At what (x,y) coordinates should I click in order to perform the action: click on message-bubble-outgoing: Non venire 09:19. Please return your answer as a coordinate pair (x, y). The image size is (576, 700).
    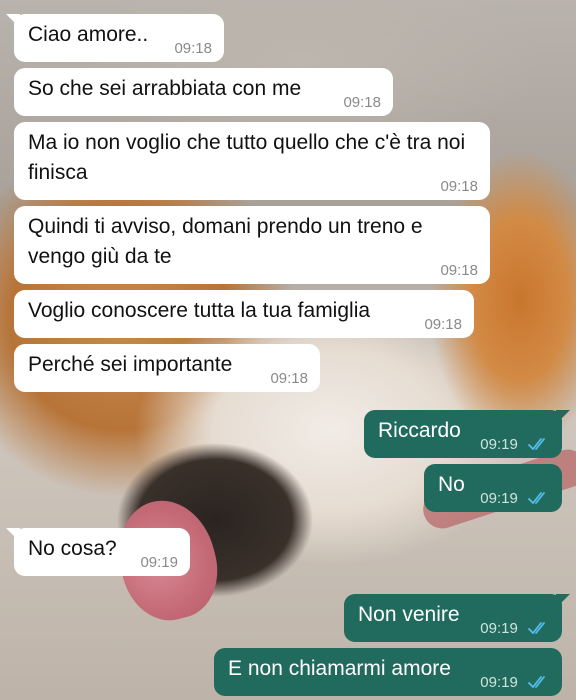
    Looking at the image, I should click on (457, 618).